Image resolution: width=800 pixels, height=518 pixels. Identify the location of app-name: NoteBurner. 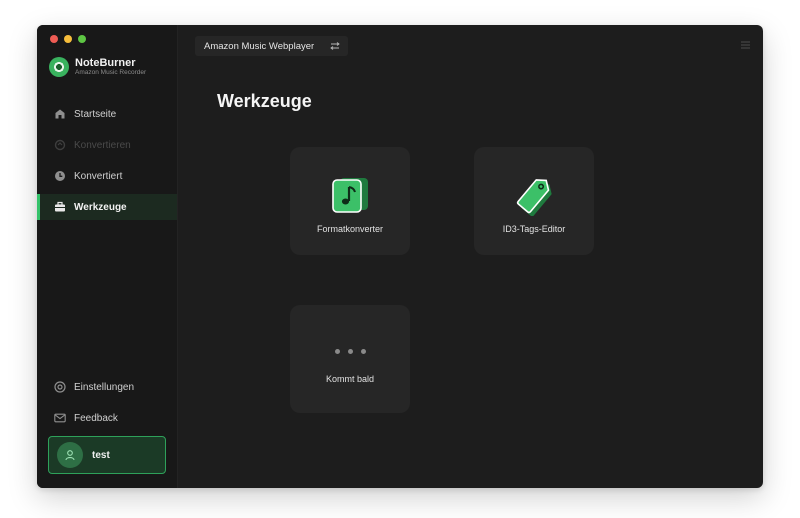
(105, 63).